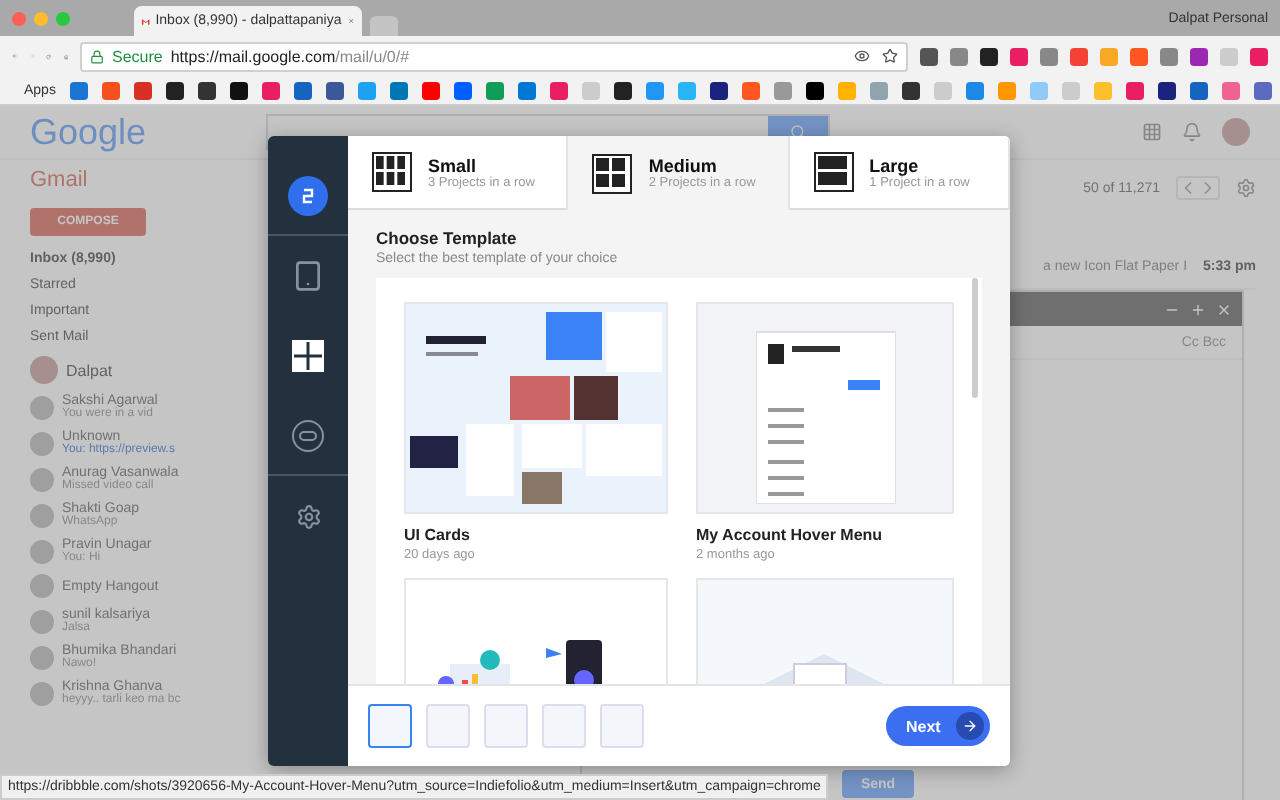  What do you see at coordinates (308, 276) in the screenshot?
I see `tablet-icon` at bounding box center [308, 276].